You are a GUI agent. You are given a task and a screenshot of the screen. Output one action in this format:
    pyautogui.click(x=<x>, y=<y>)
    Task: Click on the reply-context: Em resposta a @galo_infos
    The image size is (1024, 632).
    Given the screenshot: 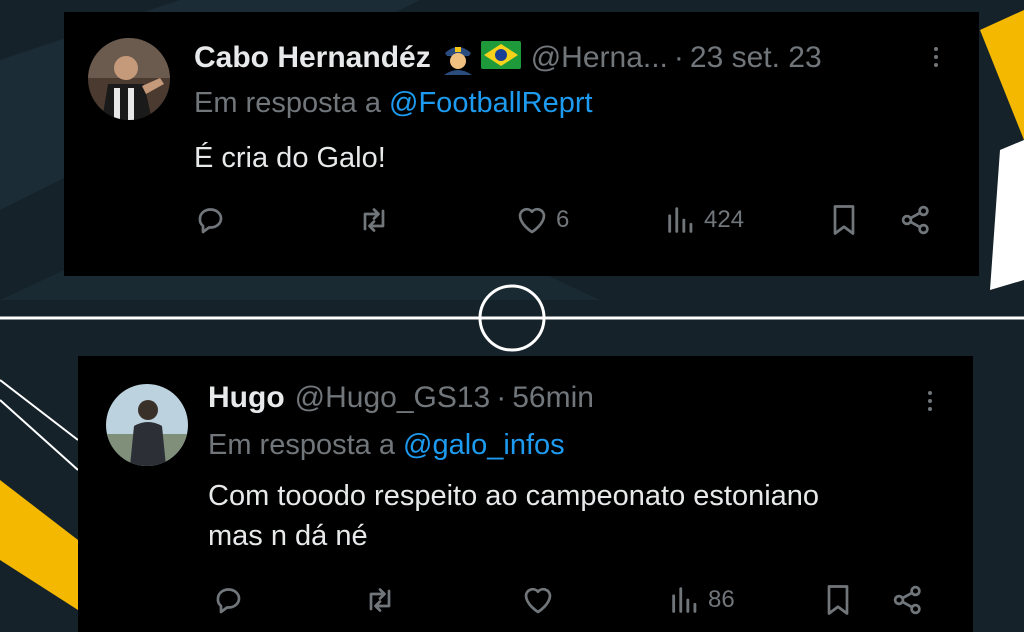 What is the action you would take?
    pyautogui.click(x=386, y=445)
    